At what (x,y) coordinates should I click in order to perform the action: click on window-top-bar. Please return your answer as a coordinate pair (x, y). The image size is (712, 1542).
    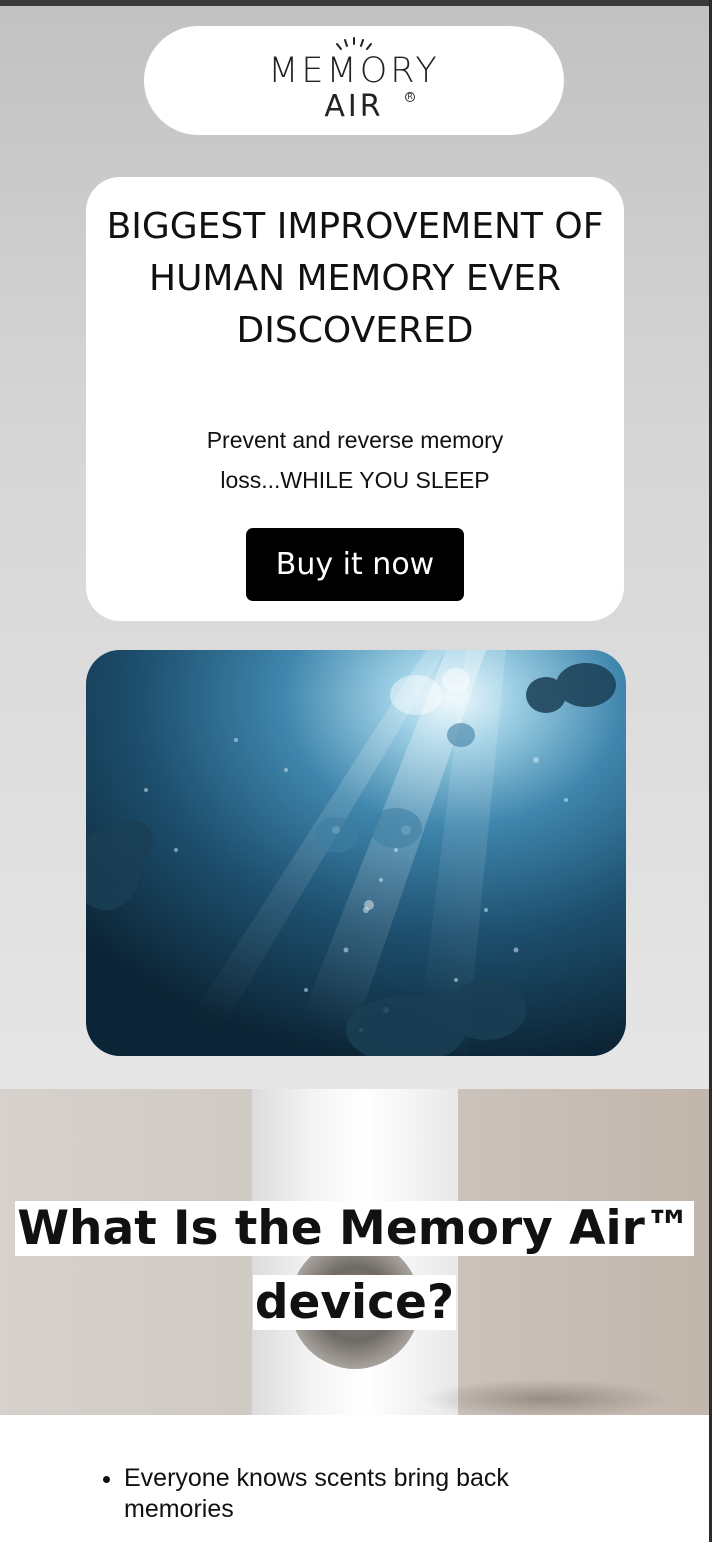
    Looking at the image, I should click on (356, 3).